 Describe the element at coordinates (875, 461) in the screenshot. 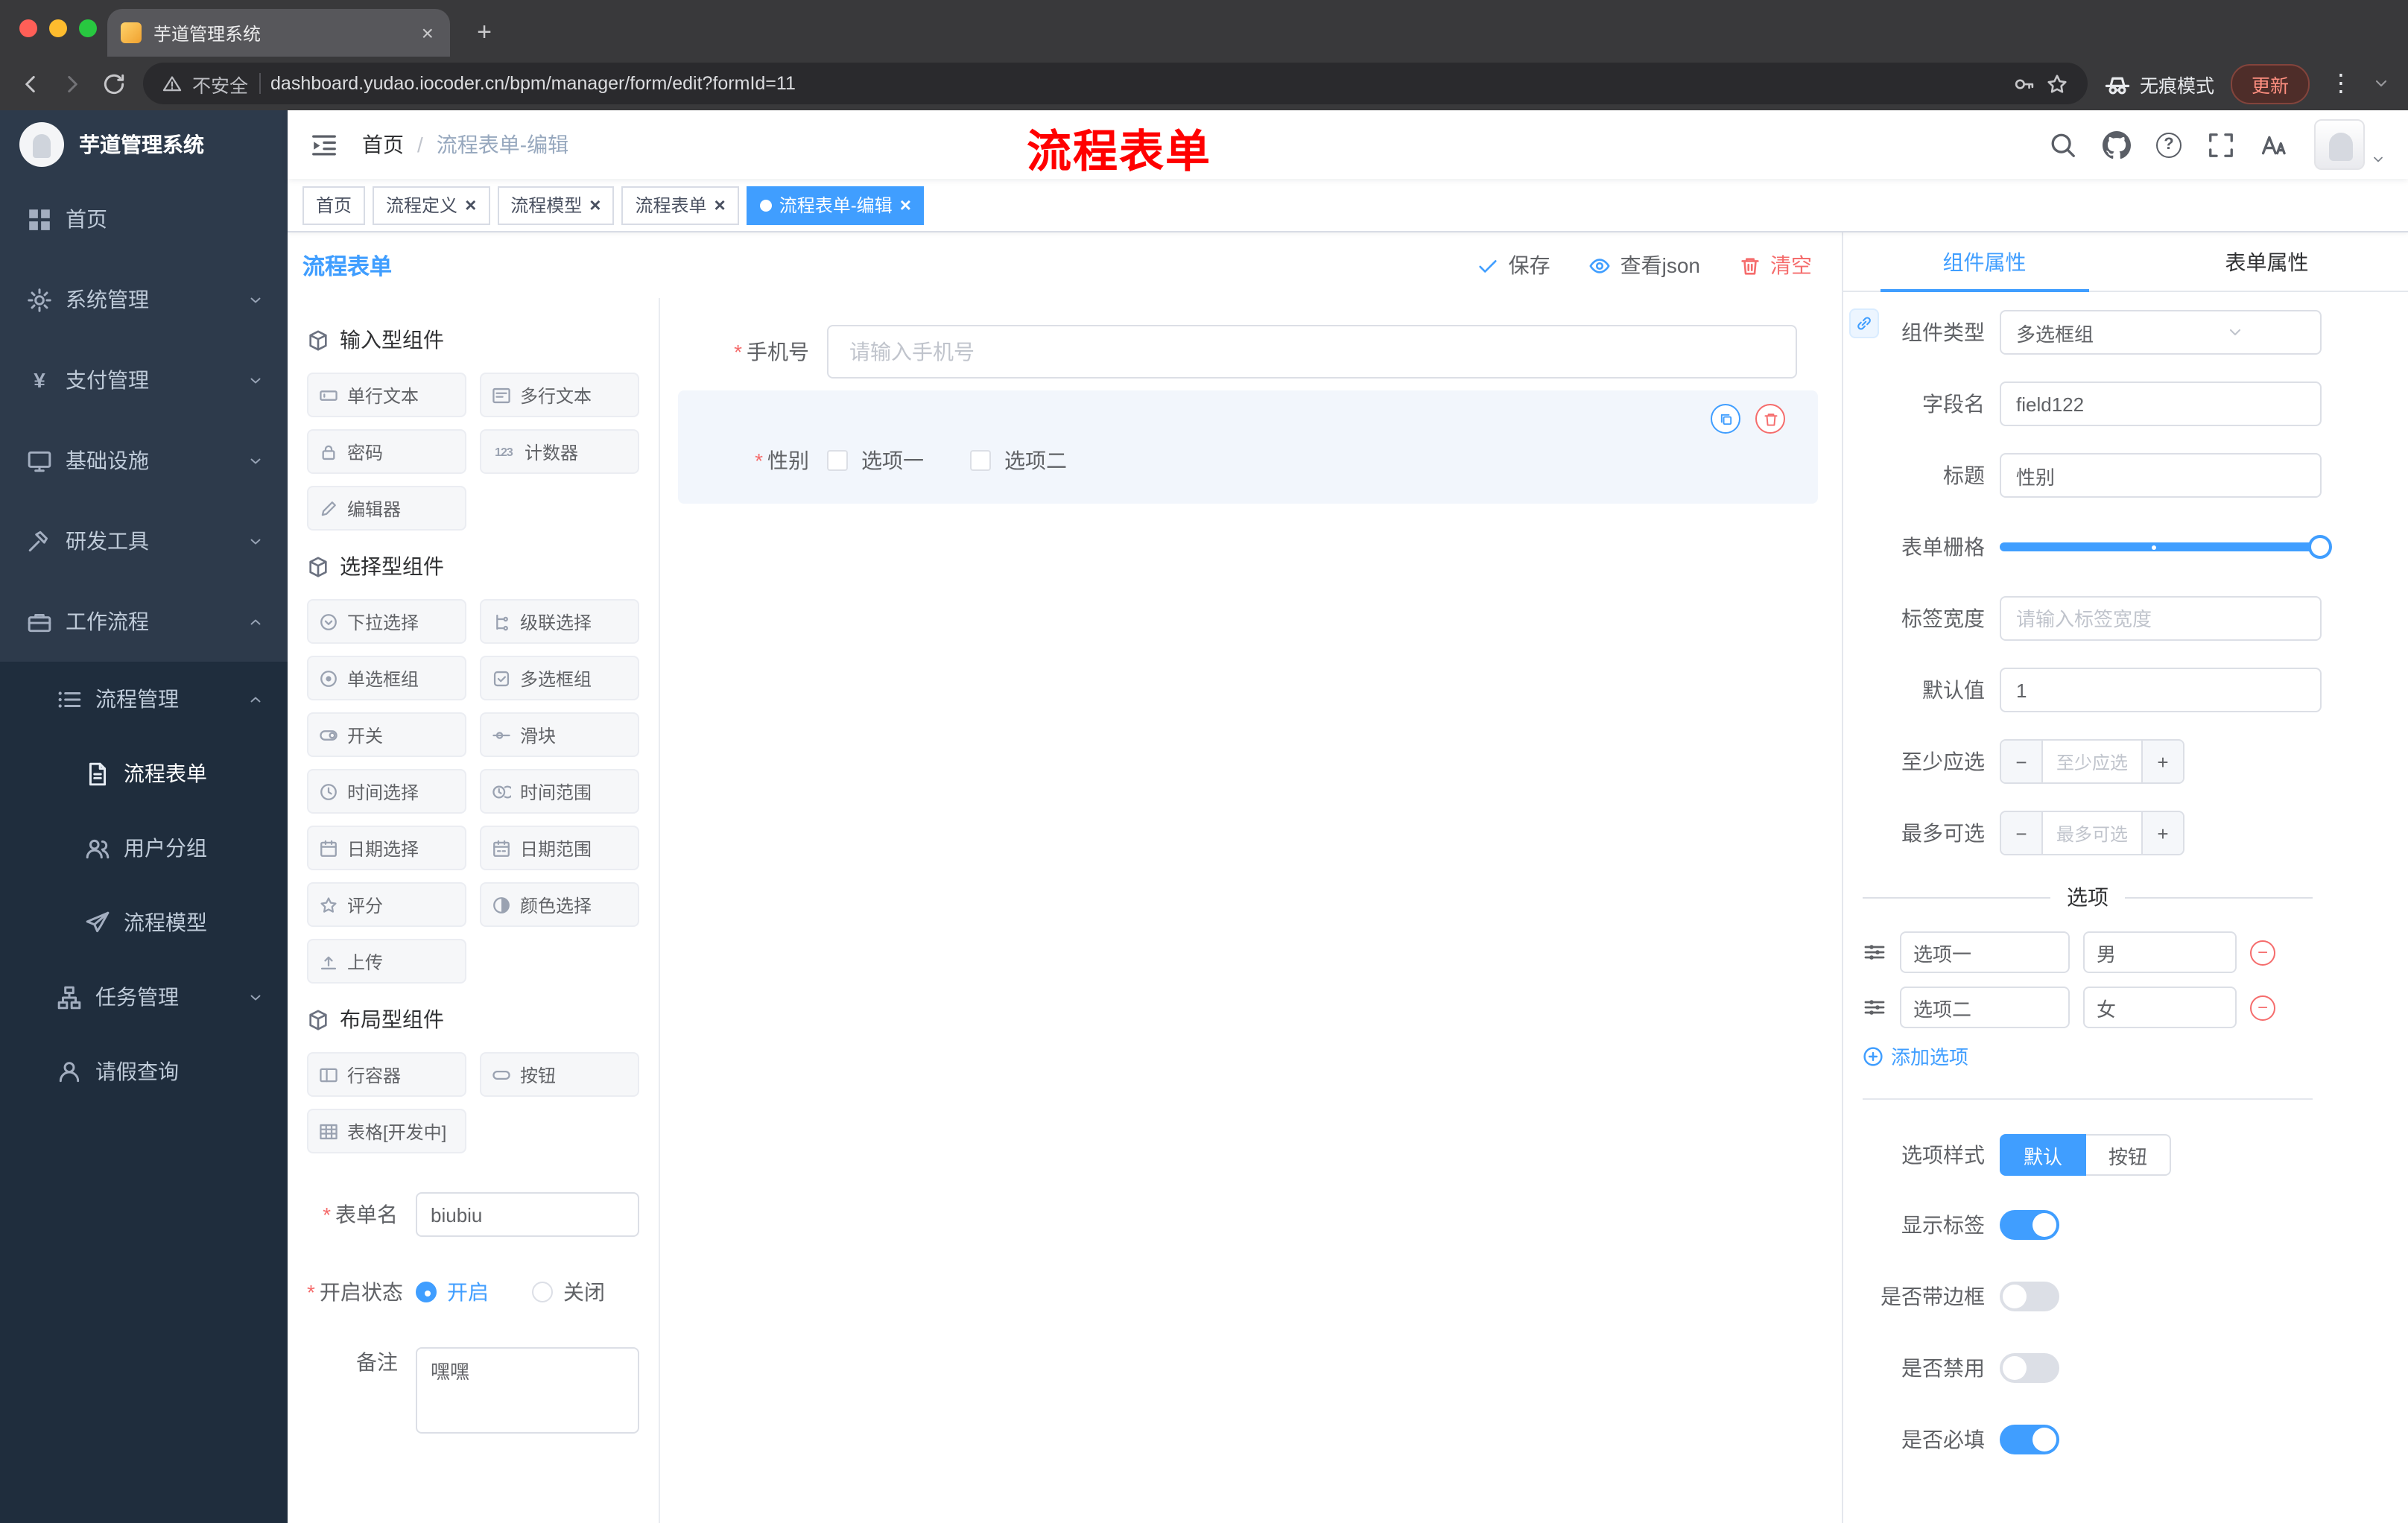

I see `checkbox-option-1: 选项一` at that location.